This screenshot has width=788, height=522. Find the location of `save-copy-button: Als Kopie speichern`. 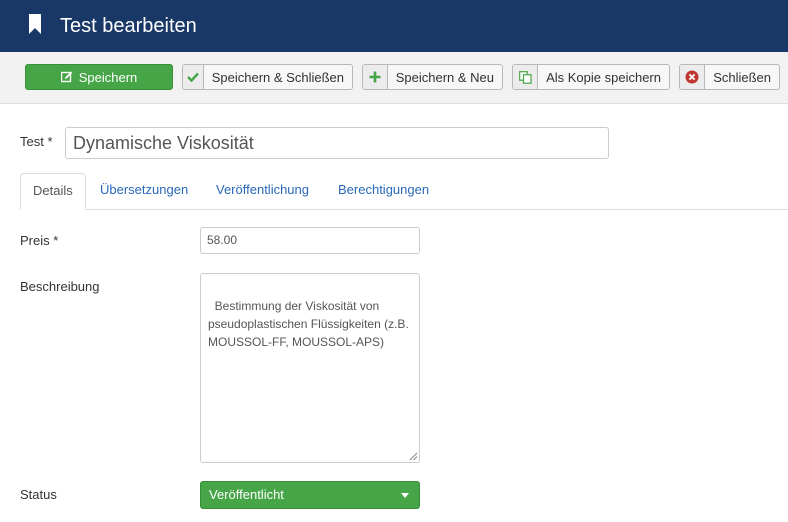

save-copy-button: Als Kopie speichern is located at coordinates (591, 77).